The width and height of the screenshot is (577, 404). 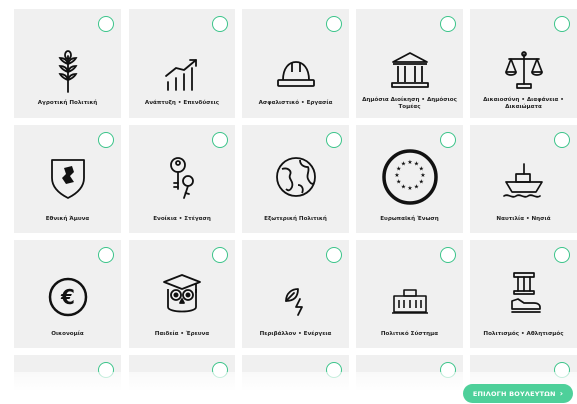 I want to click on topic-tile: Αγροτική Πολιτική, so click(x=67, y=63).